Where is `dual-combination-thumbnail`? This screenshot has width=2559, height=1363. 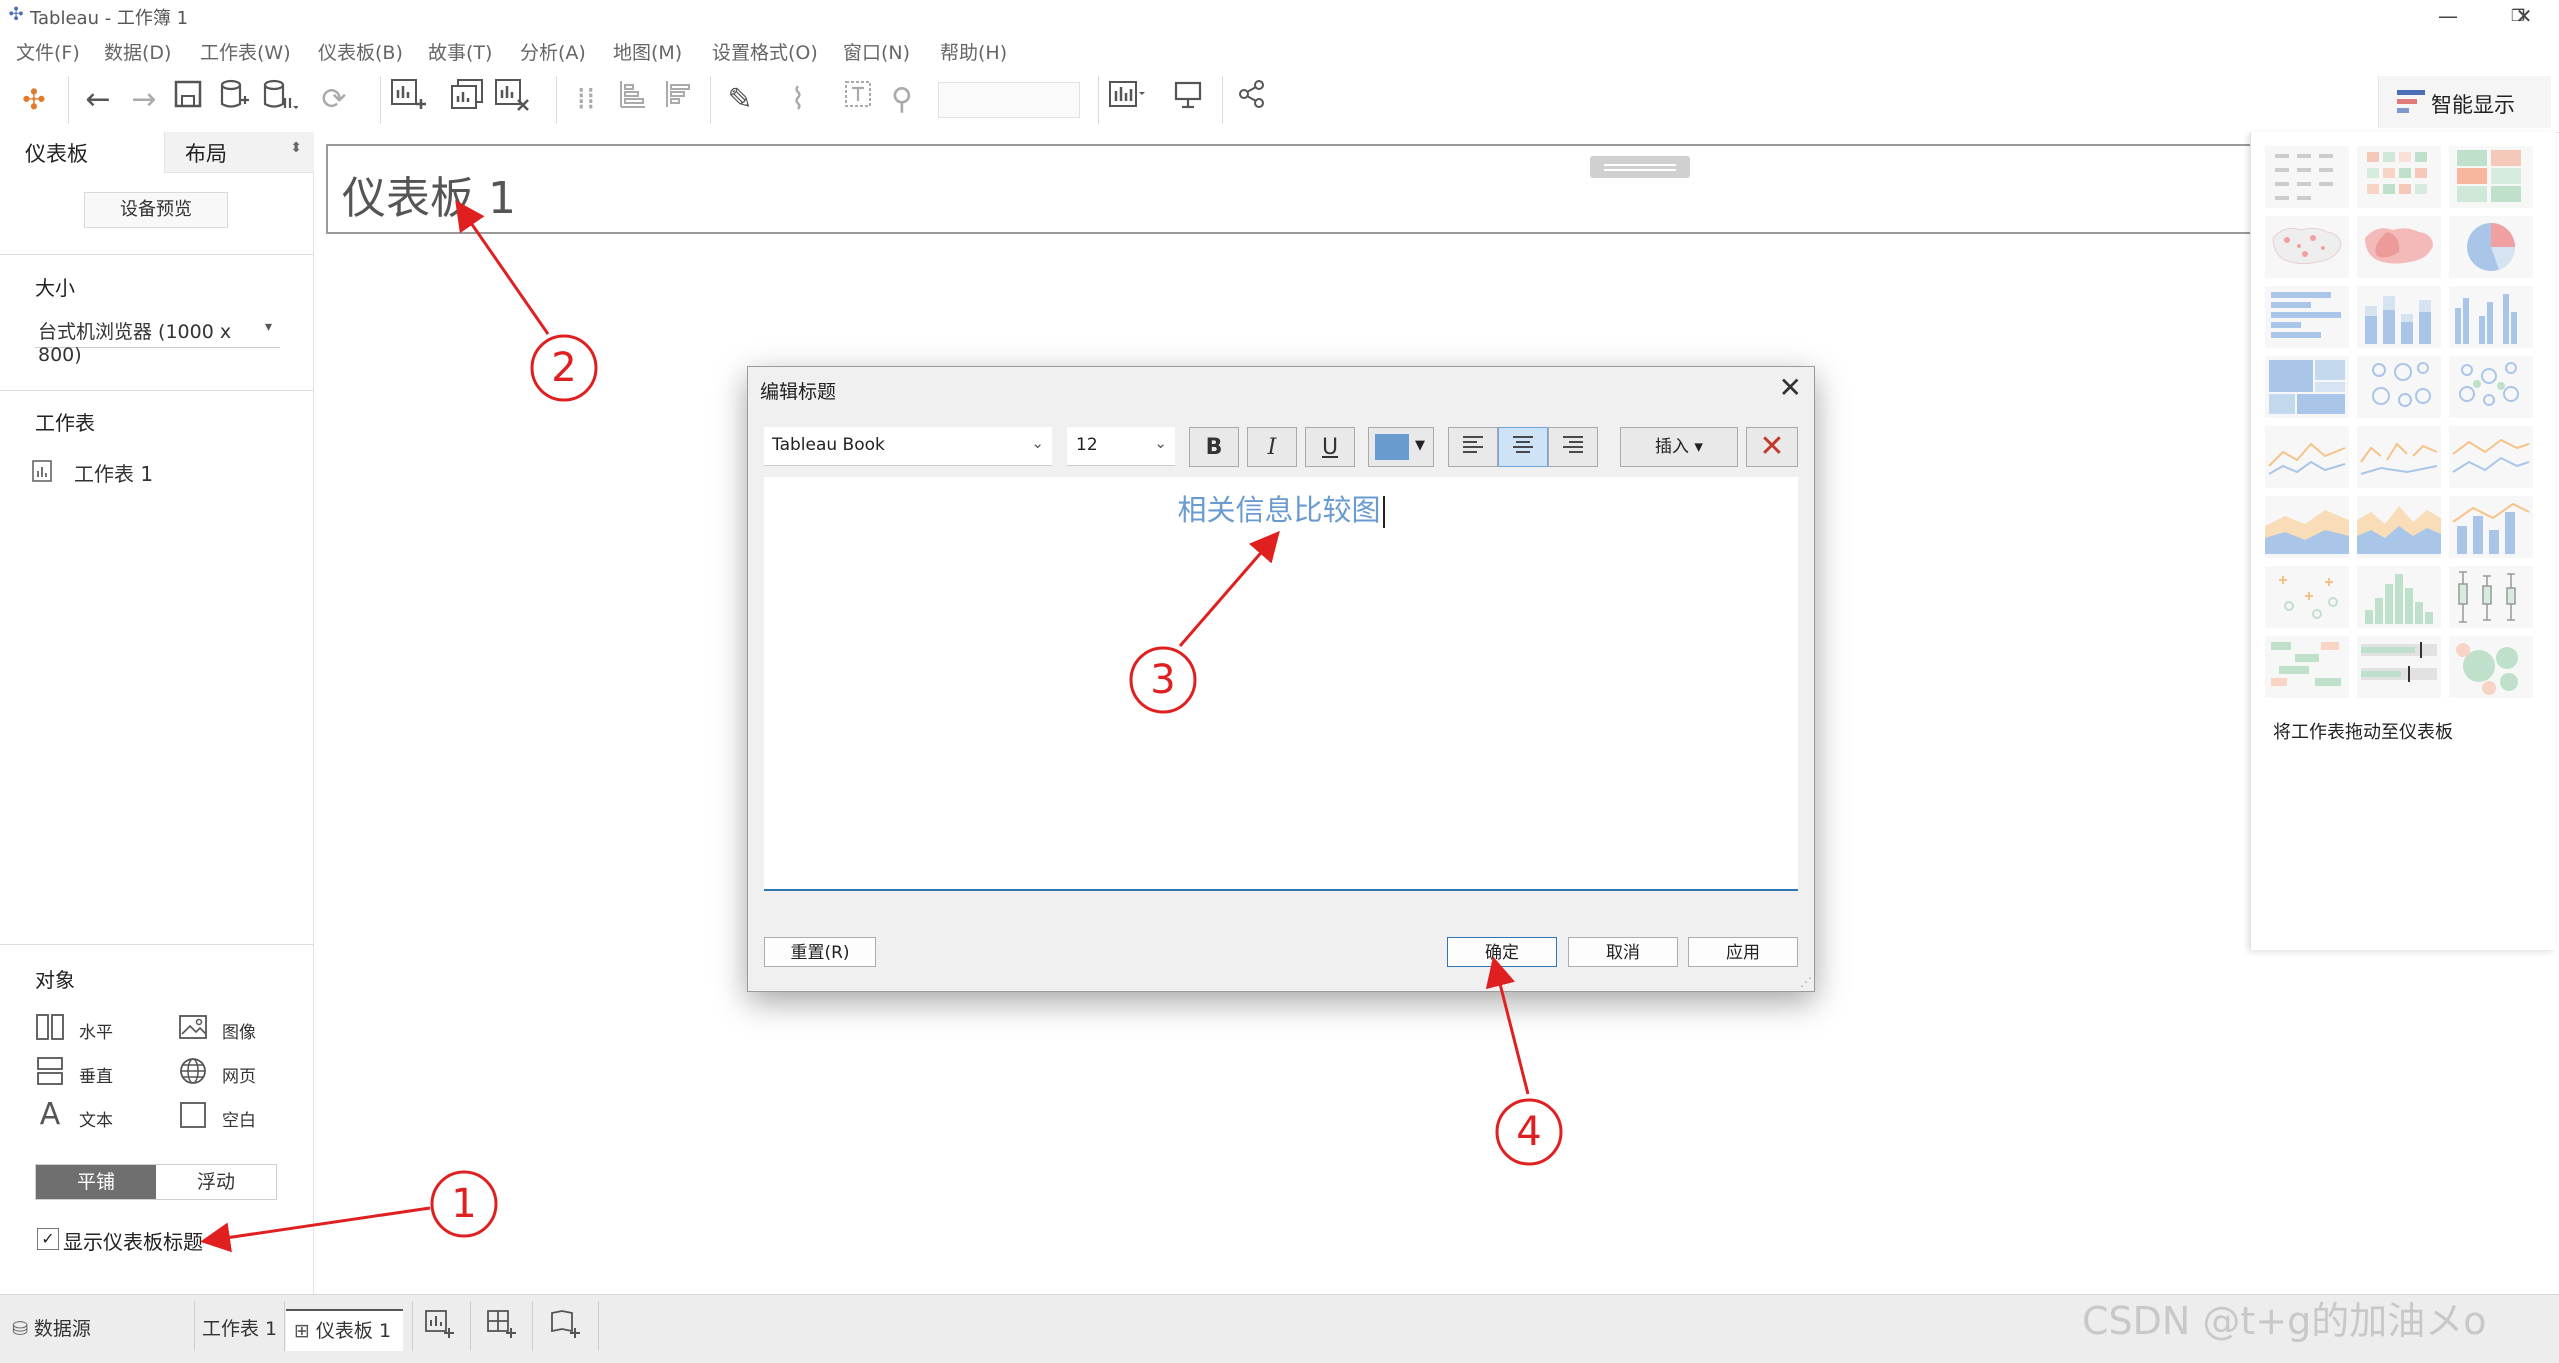
dual-combination-thumbnail is located at coordinates (2491, 527).